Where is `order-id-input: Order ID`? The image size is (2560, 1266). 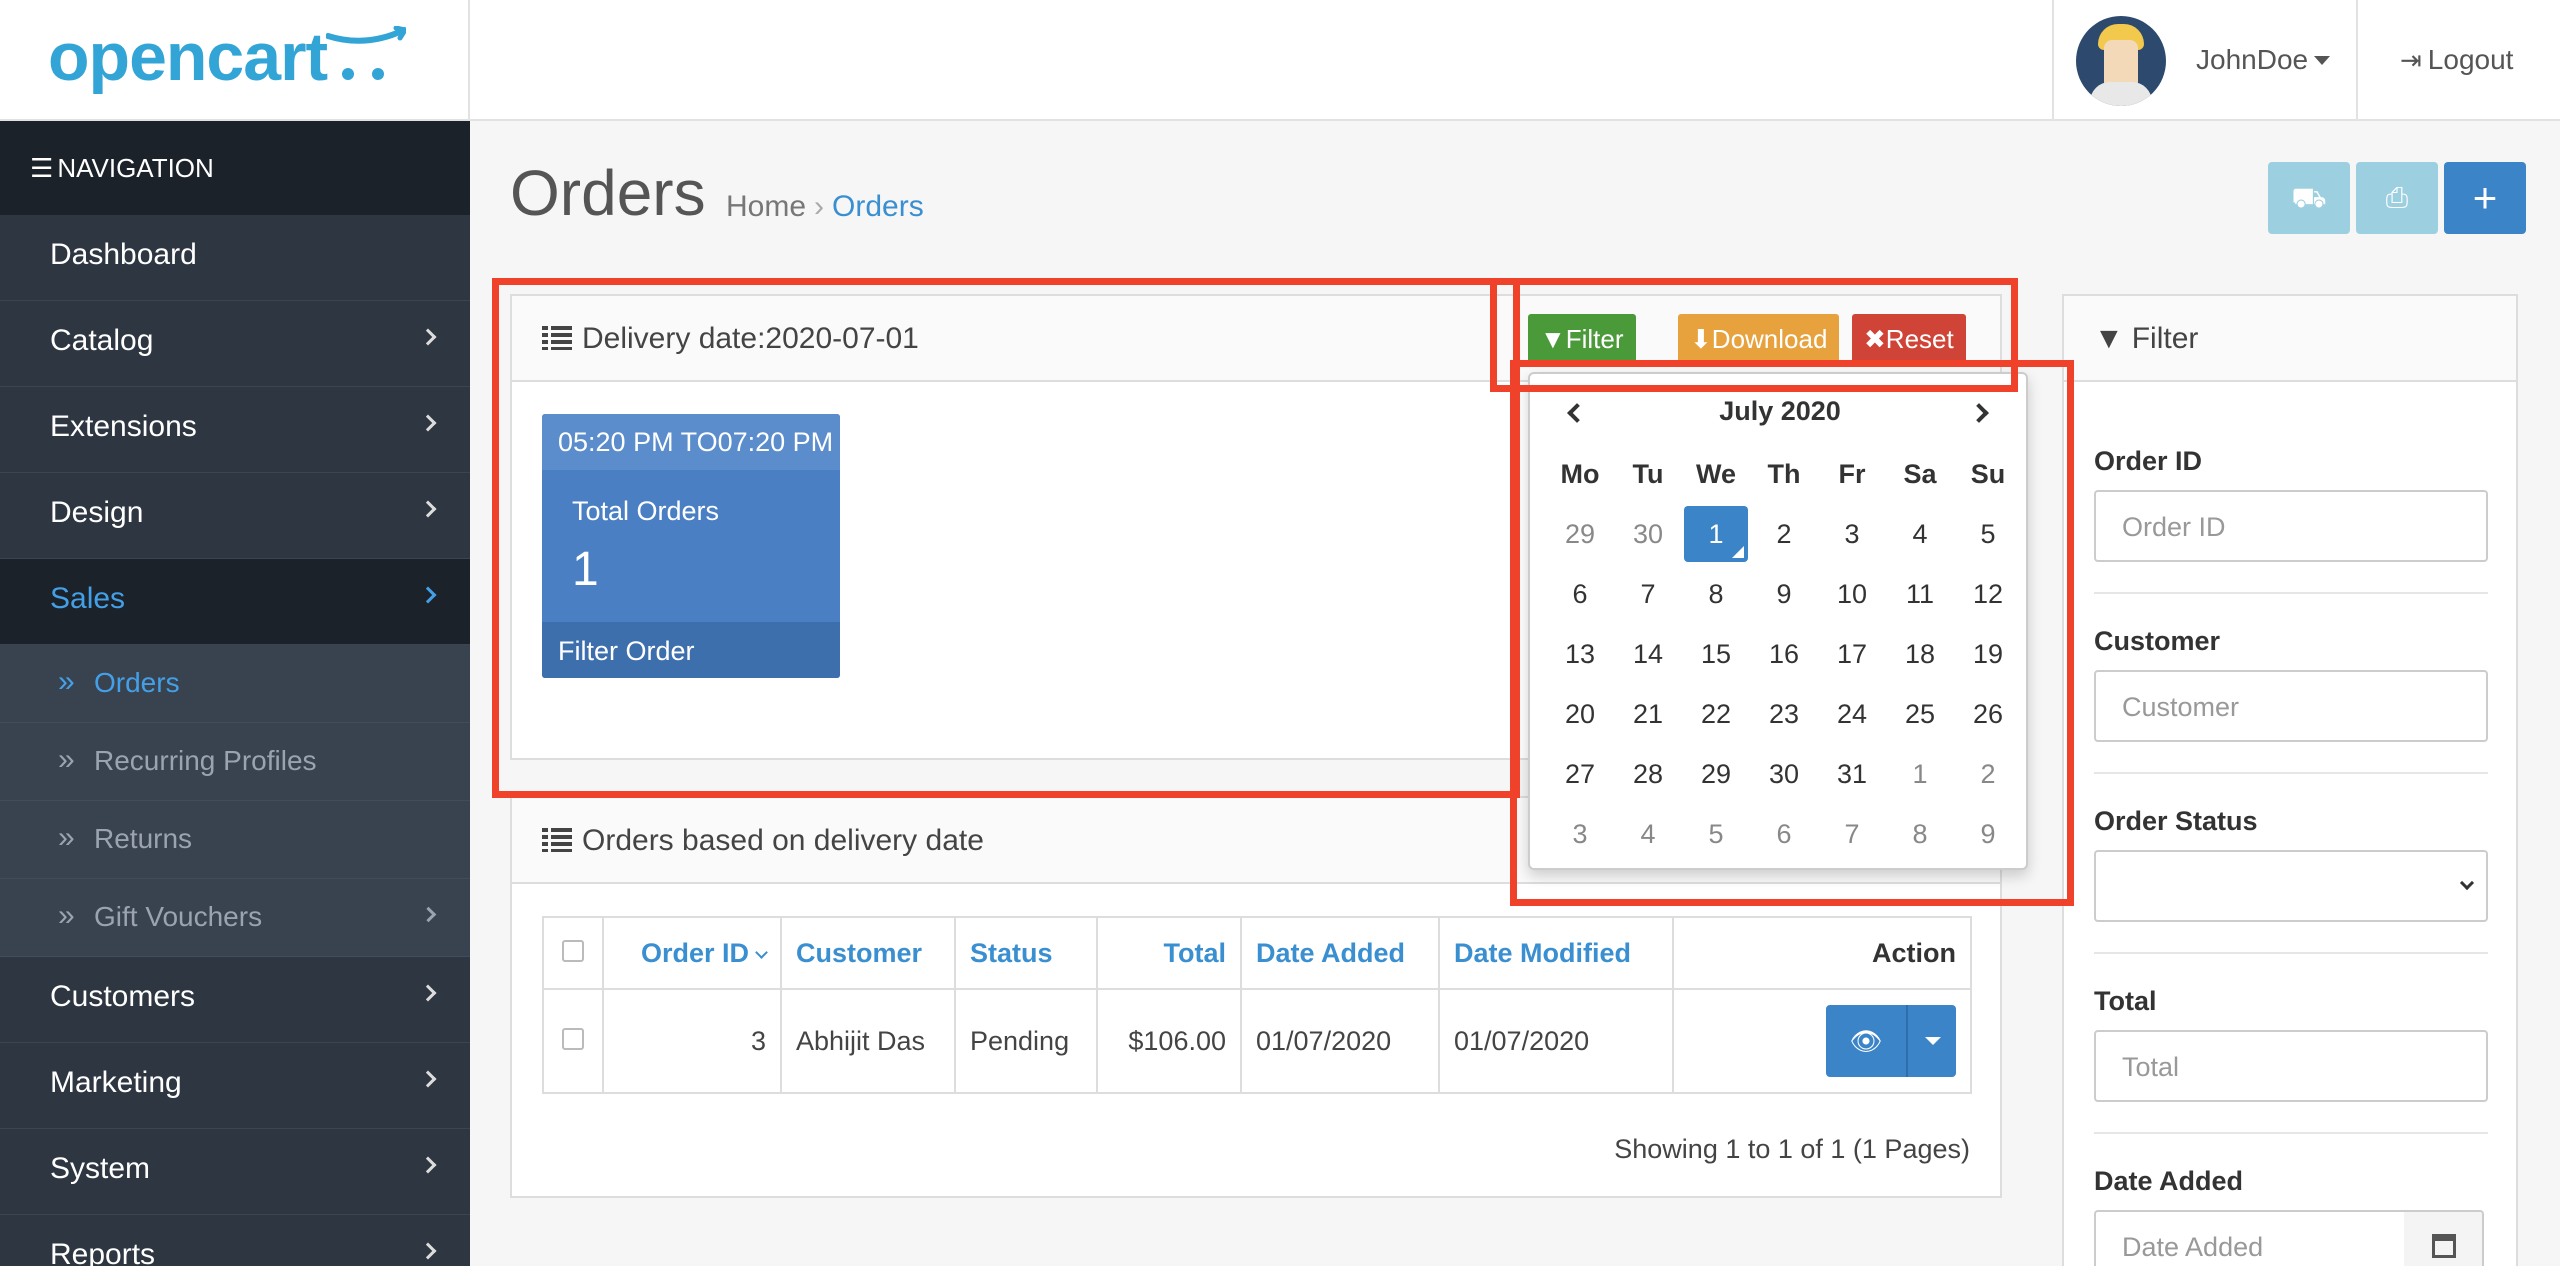
order-id-input: Order ID is located at coordinates (2291, 526).